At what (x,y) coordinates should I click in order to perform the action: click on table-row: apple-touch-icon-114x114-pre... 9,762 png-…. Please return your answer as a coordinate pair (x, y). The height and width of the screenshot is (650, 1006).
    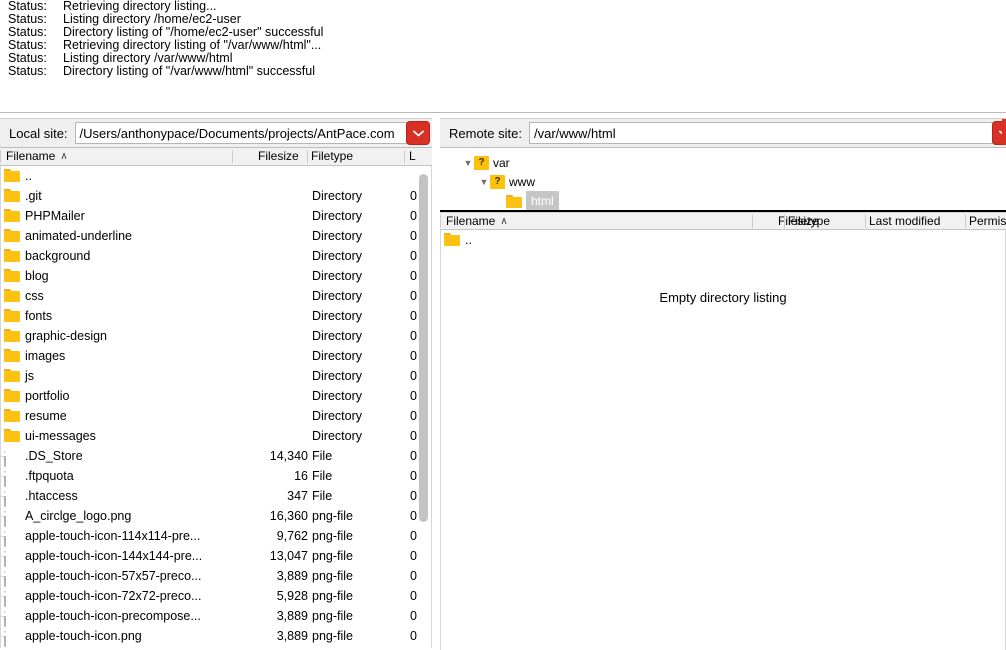
    Looking at the image, I should click on (216, 536).